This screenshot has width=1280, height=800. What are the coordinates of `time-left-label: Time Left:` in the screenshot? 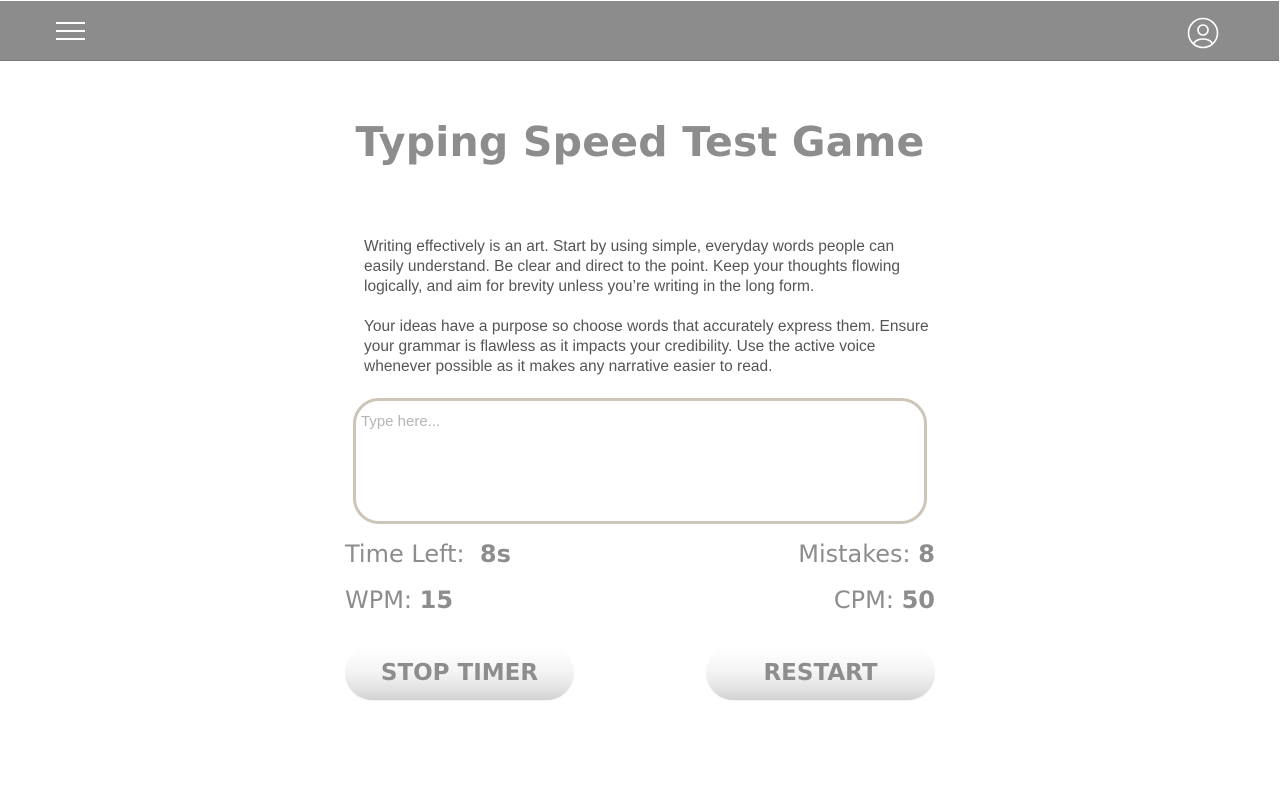 It's located at (405, 554).